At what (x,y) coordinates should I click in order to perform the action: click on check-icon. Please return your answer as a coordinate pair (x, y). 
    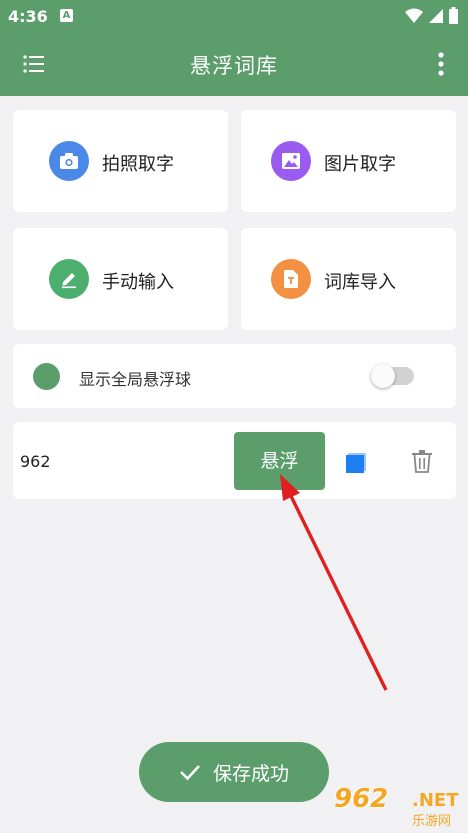
    Looking at the image, I should click on (190, 773).